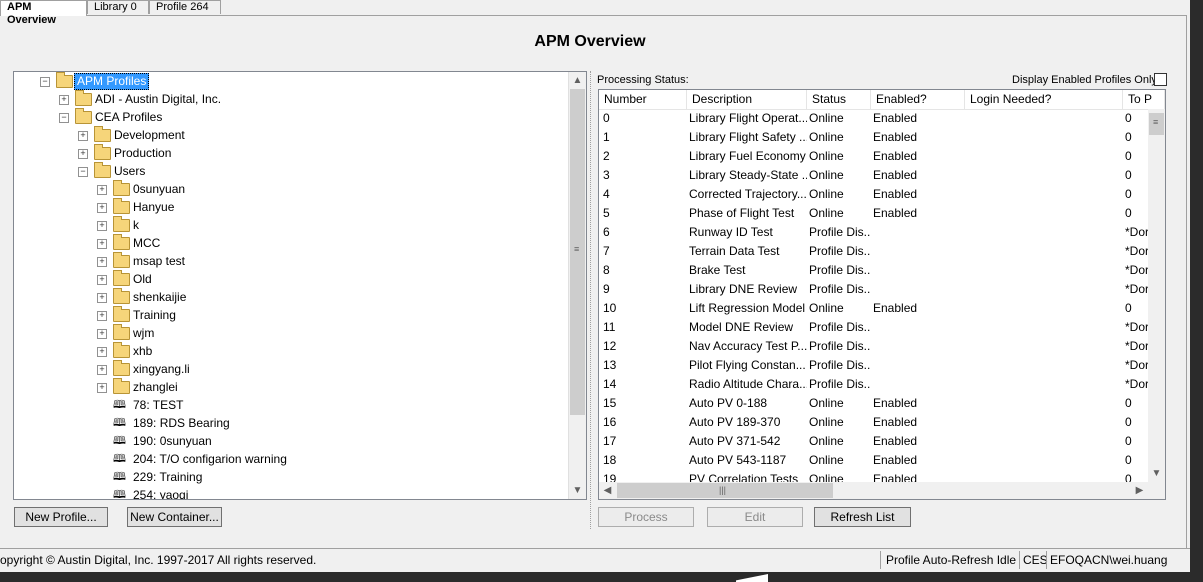 The height and width of the screenshot is (582, 1203). Describe the element at coordinates (291, 315) in the screenshot. I see `tree-item: + Training` at that location.